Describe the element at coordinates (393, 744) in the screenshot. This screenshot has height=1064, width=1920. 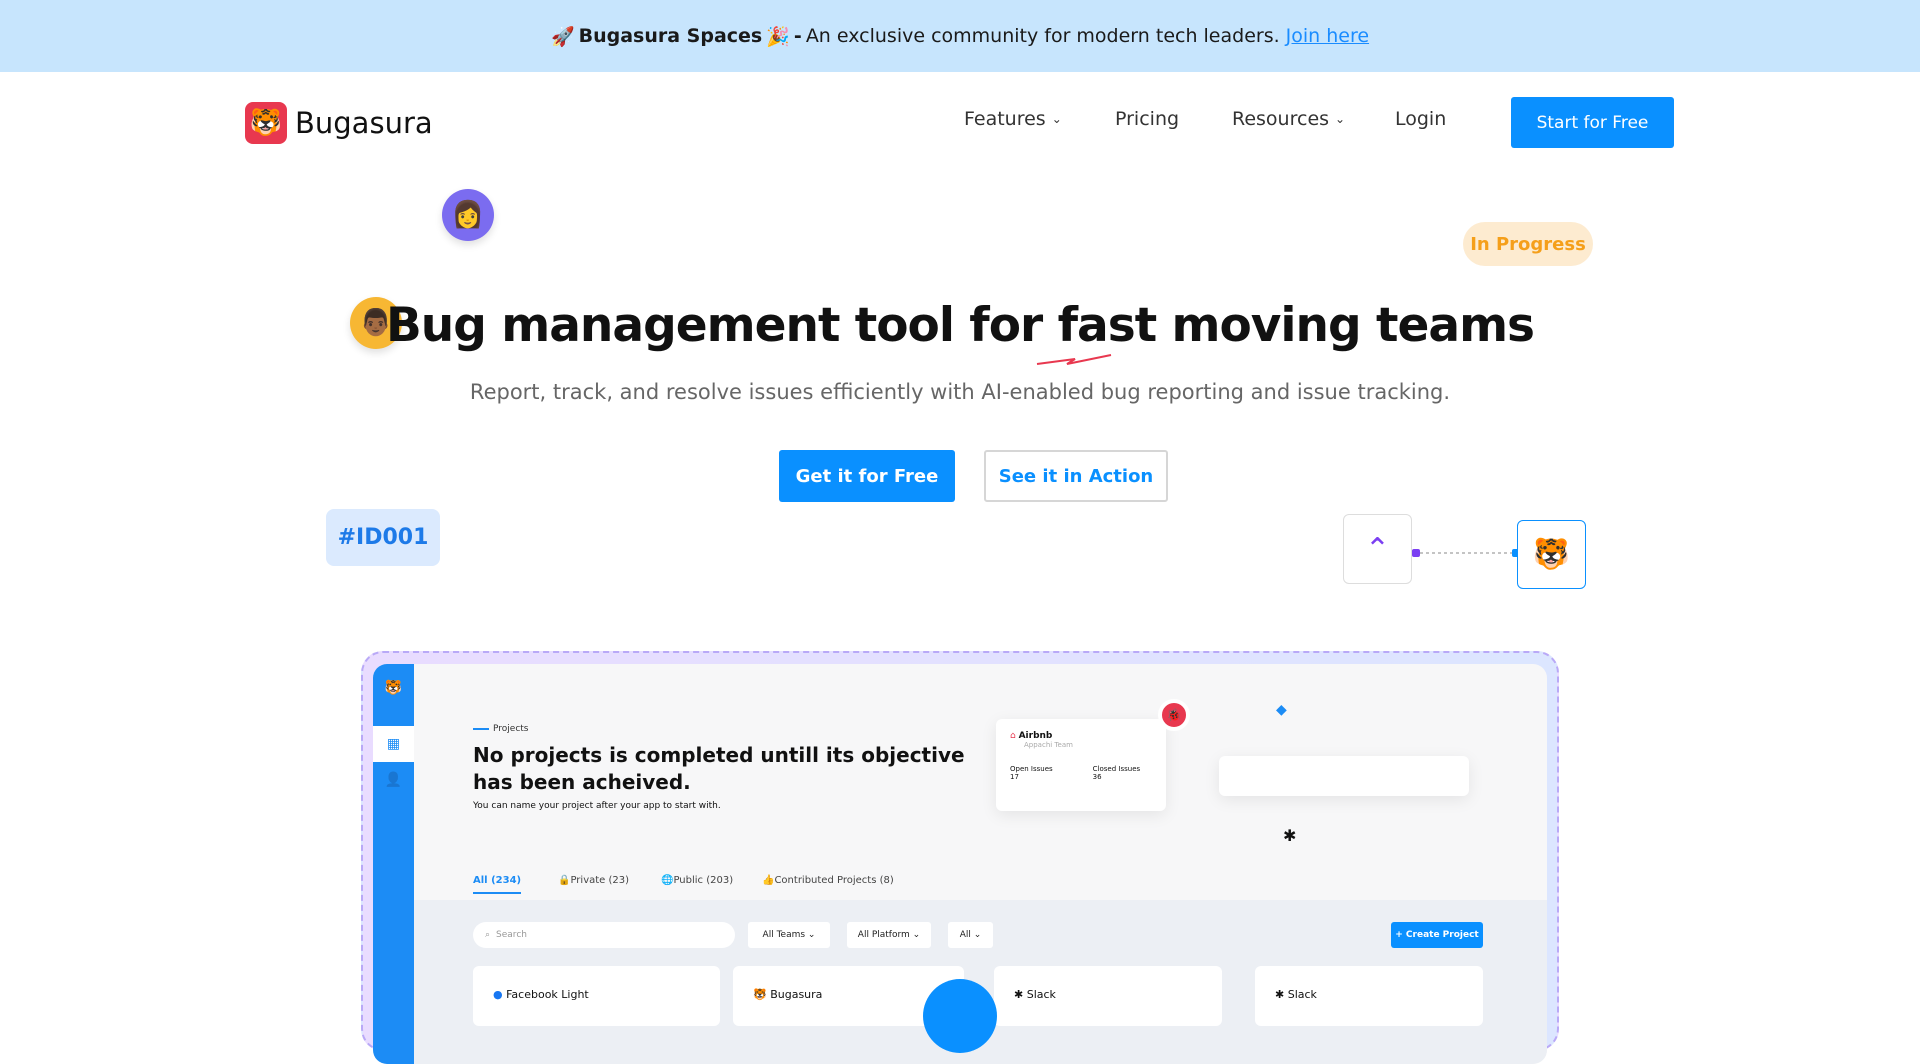
I see `grid-icon: ▦` at that location.